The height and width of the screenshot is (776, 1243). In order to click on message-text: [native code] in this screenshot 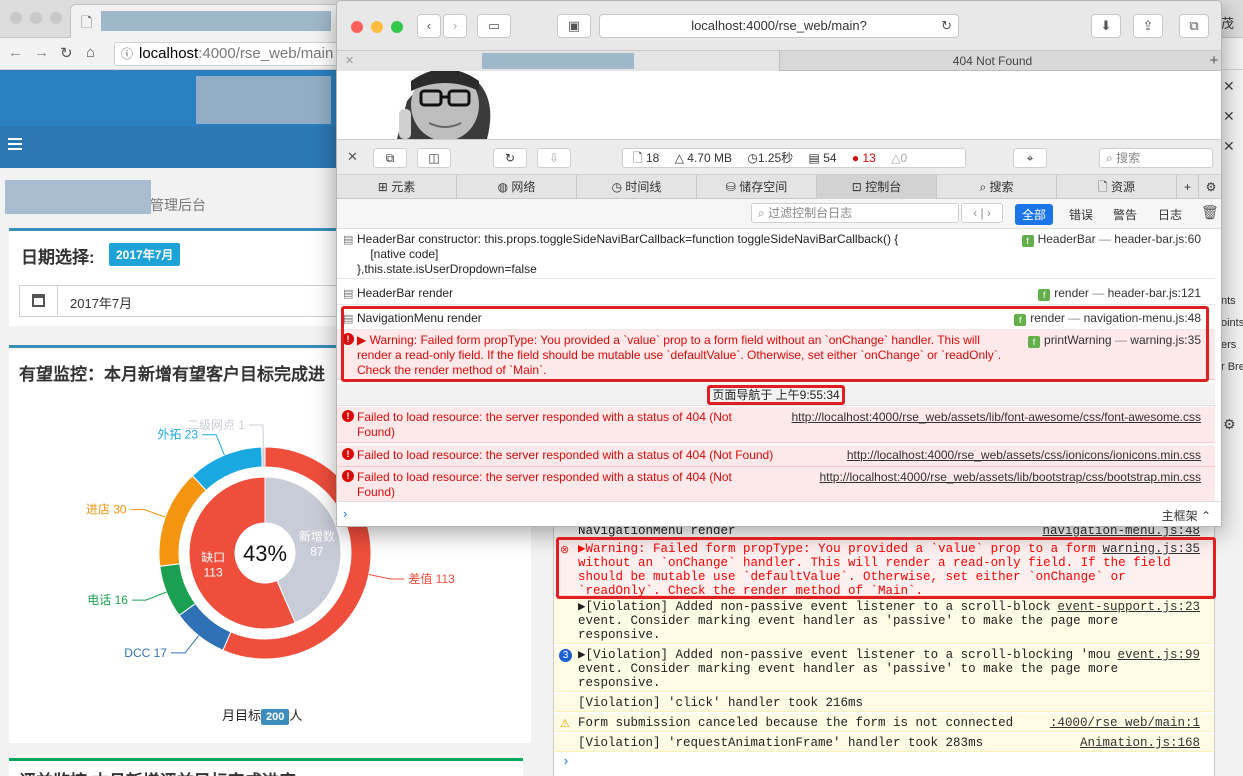, I will do `click(398, 254)`.